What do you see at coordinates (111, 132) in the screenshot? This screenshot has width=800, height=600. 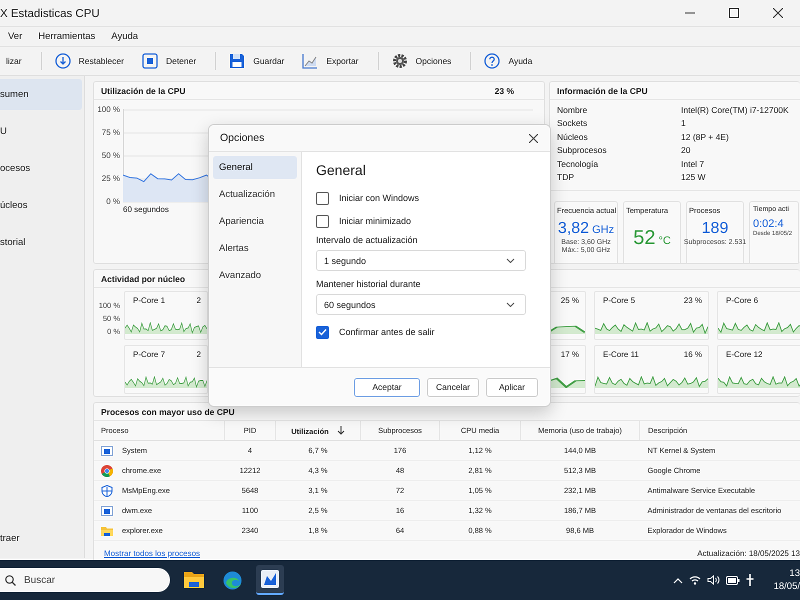 I see `axis-tick-label: 75 %` at bounding box center [111, 132].